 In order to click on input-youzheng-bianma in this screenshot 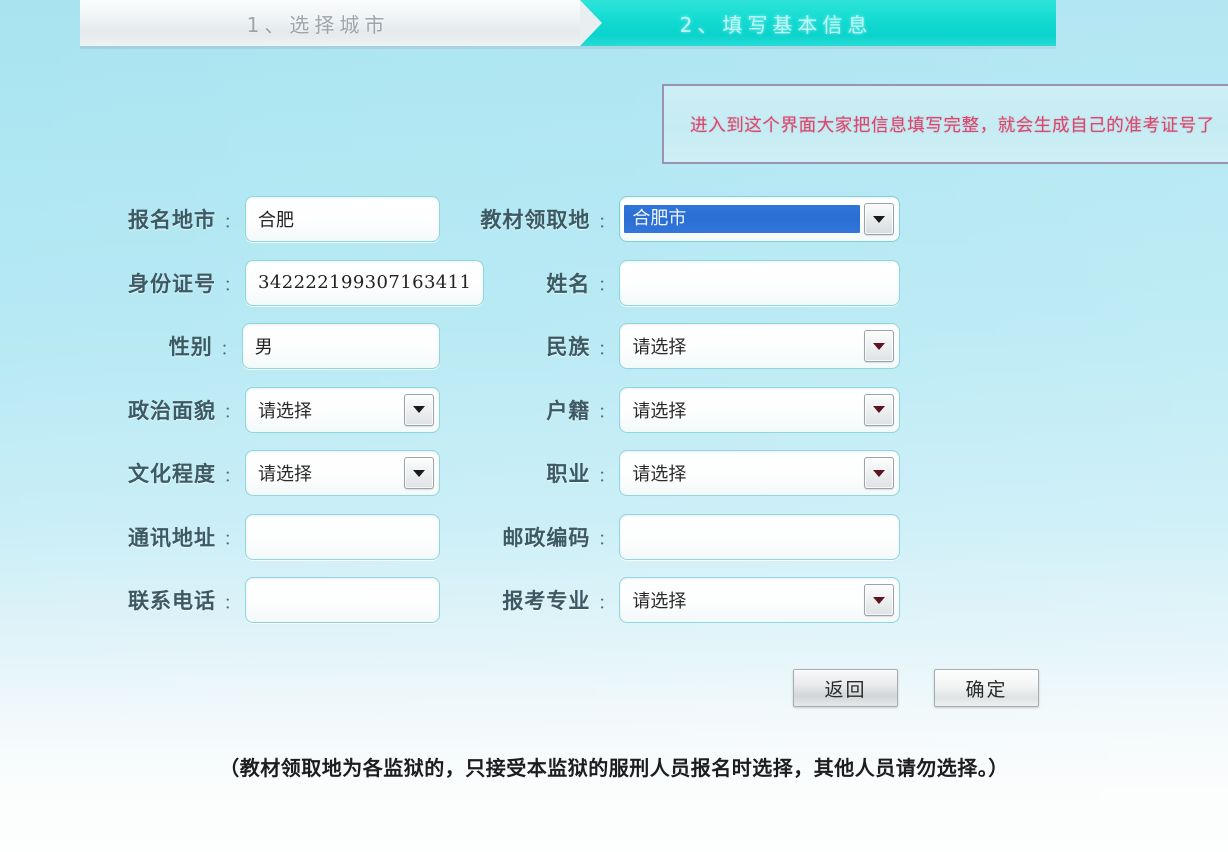, I will do `click(759, 536)`.